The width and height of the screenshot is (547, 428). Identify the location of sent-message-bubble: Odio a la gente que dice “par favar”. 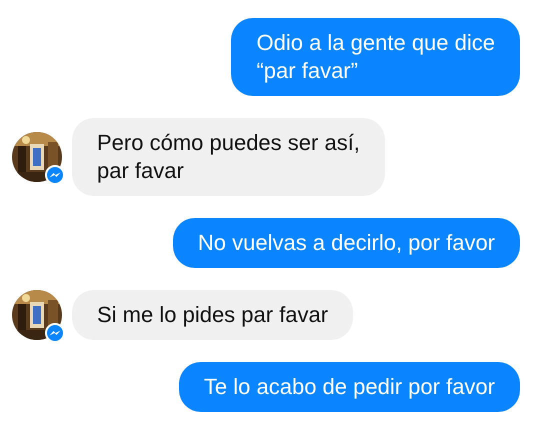
(375, 57).